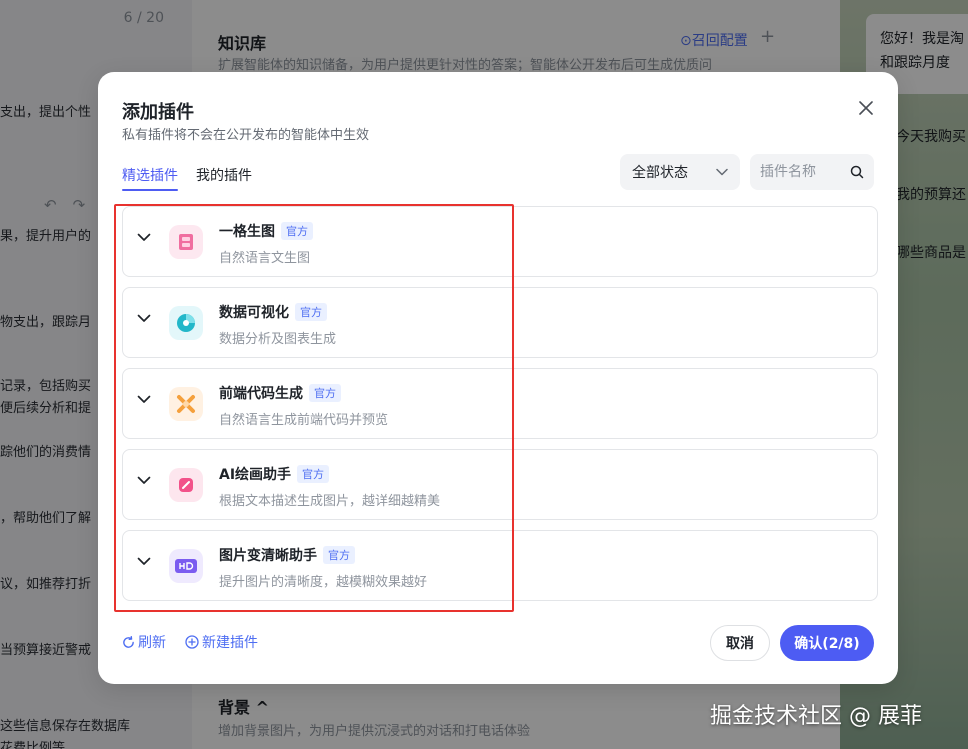  I want to click on new-plugin-label: 新建插件, so click(230, 643).